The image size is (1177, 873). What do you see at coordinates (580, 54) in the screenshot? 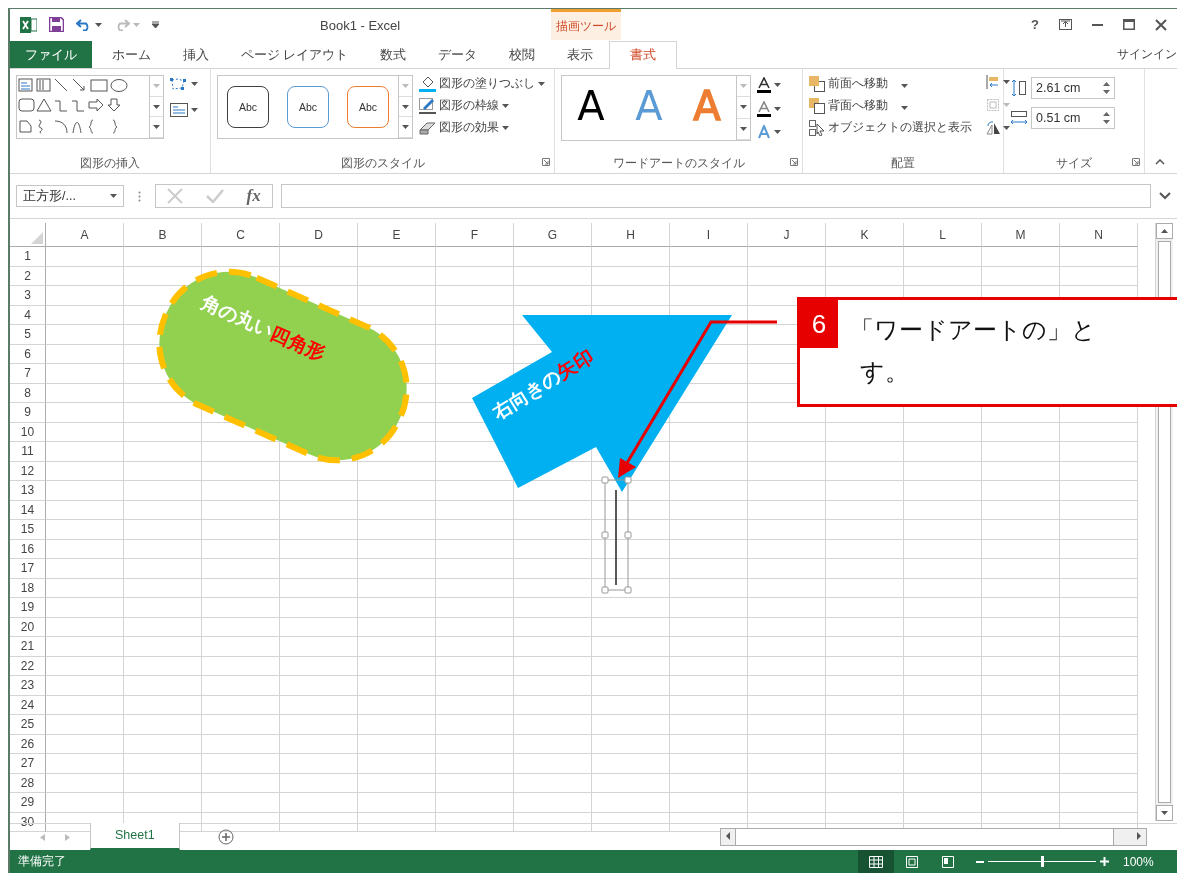
I see `ribbon-tab: 表示` at bounding box center [580, 54].